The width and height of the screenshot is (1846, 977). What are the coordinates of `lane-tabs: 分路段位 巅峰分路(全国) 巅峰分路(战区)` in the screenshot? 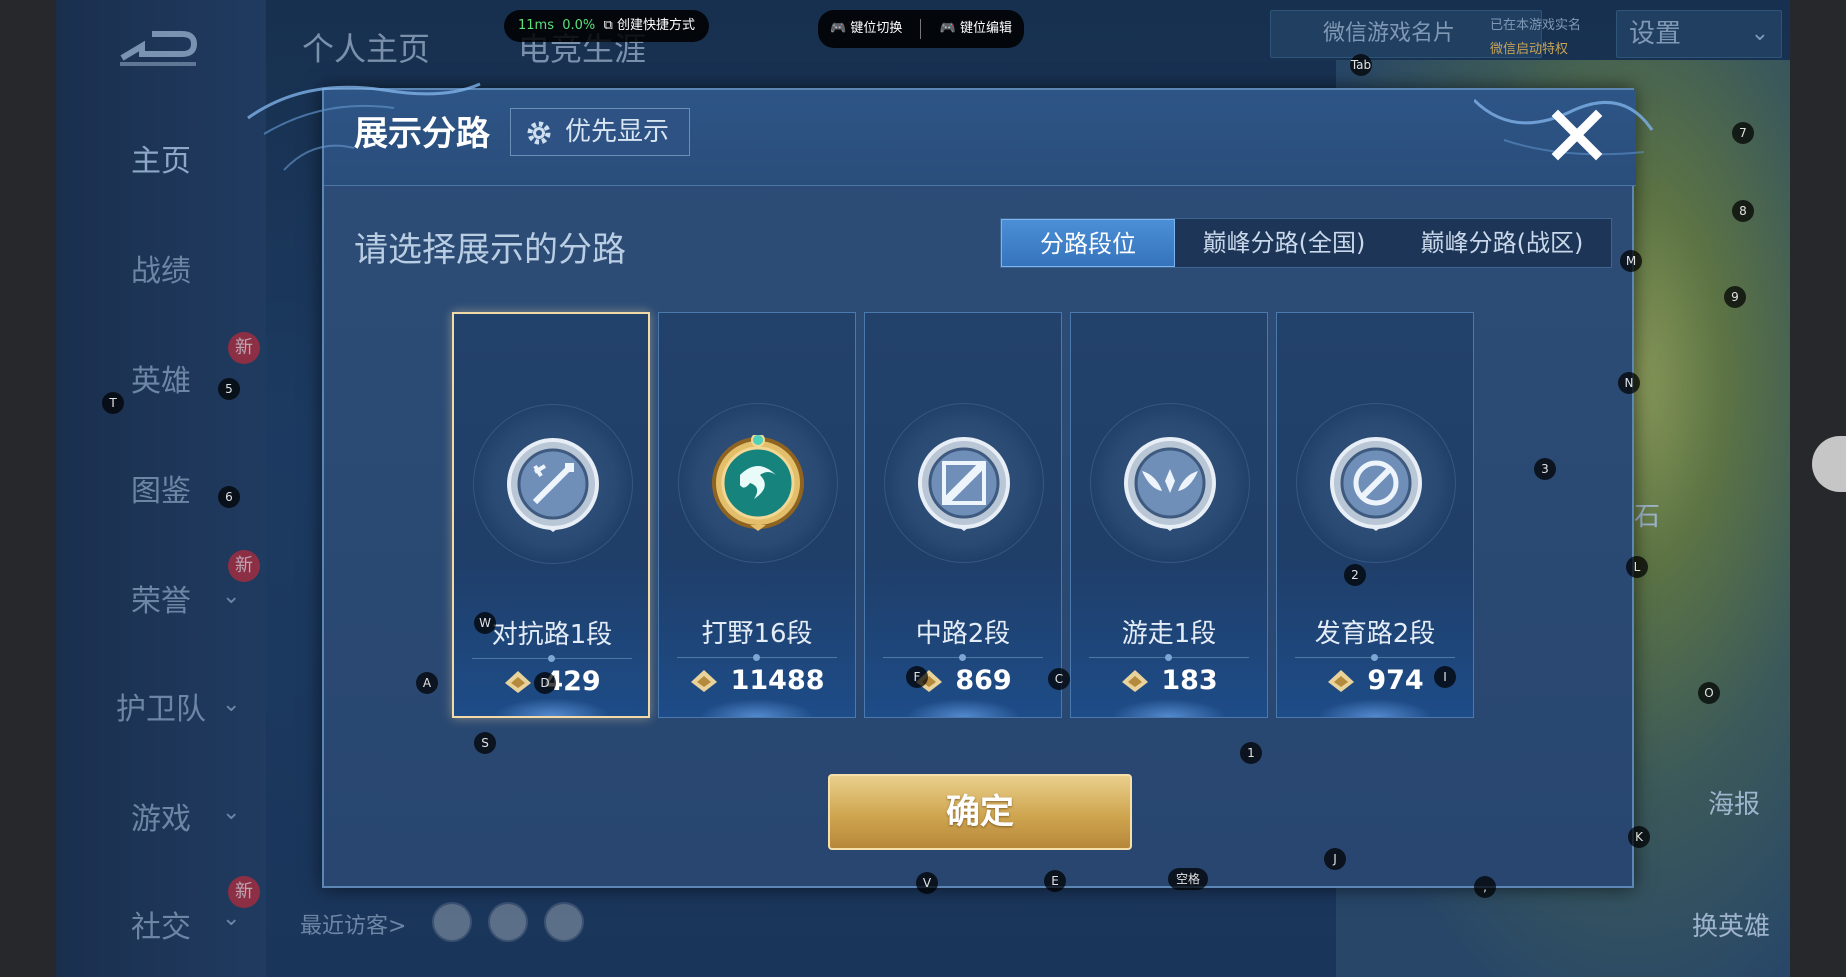 It's located at (1306, 243).